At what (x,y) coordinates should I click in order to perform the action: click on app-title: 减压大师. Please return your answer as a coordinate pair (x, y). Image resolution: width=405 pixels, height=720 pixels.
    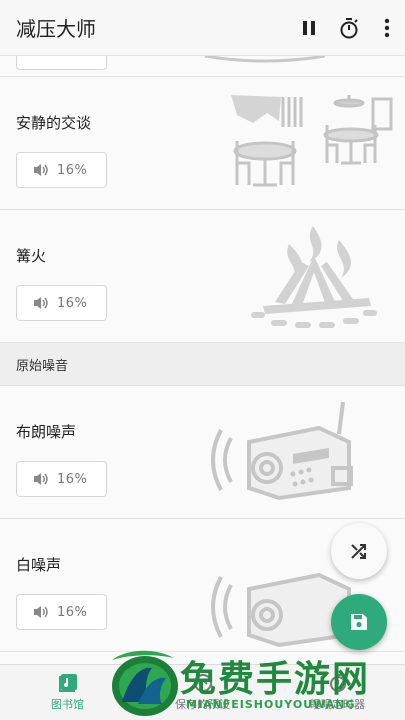
    Looking at the image, I should click on (56, 29).